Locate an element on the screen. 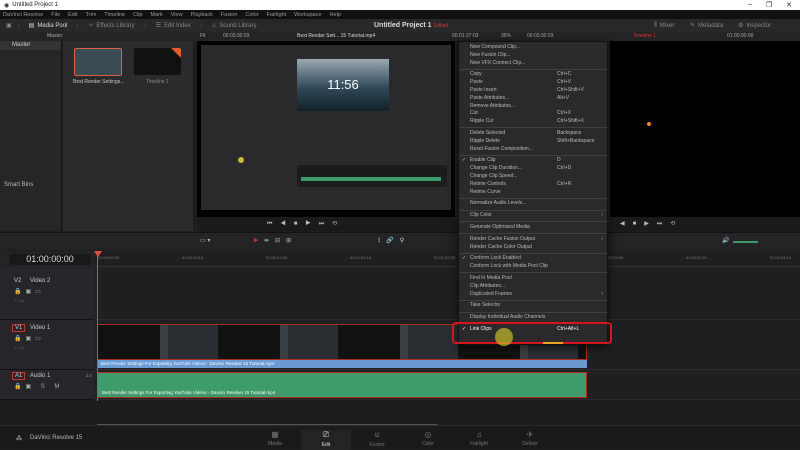  menu-mark: Mark is located at coordinates (157, 15).